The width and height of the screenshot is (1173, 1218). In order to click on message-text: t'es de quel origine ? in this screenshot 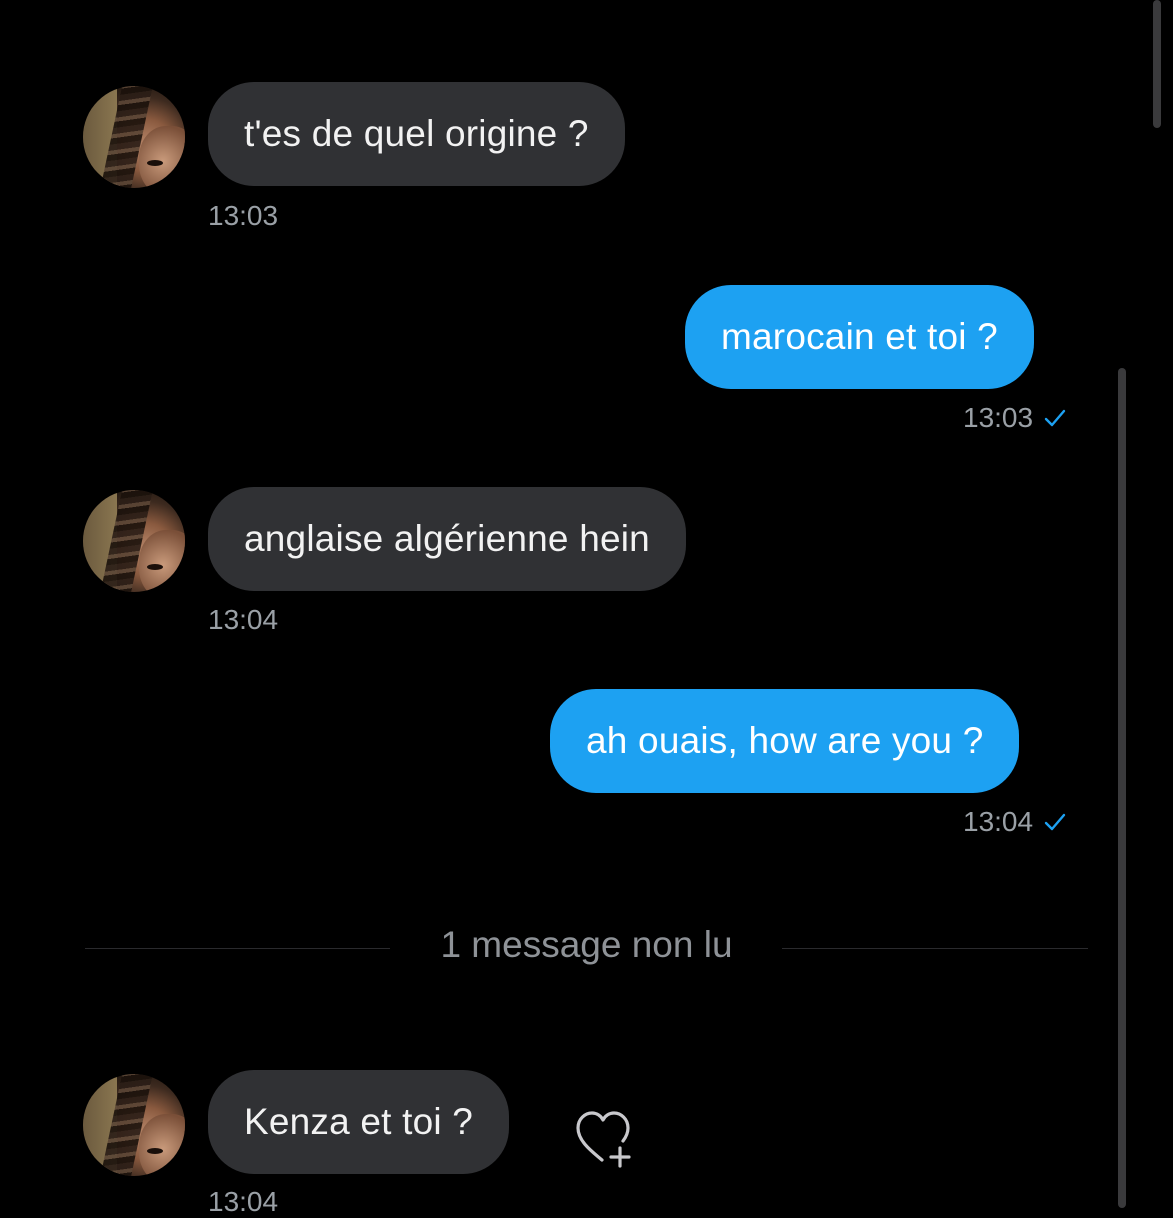, I will do `click(416, 133)`.